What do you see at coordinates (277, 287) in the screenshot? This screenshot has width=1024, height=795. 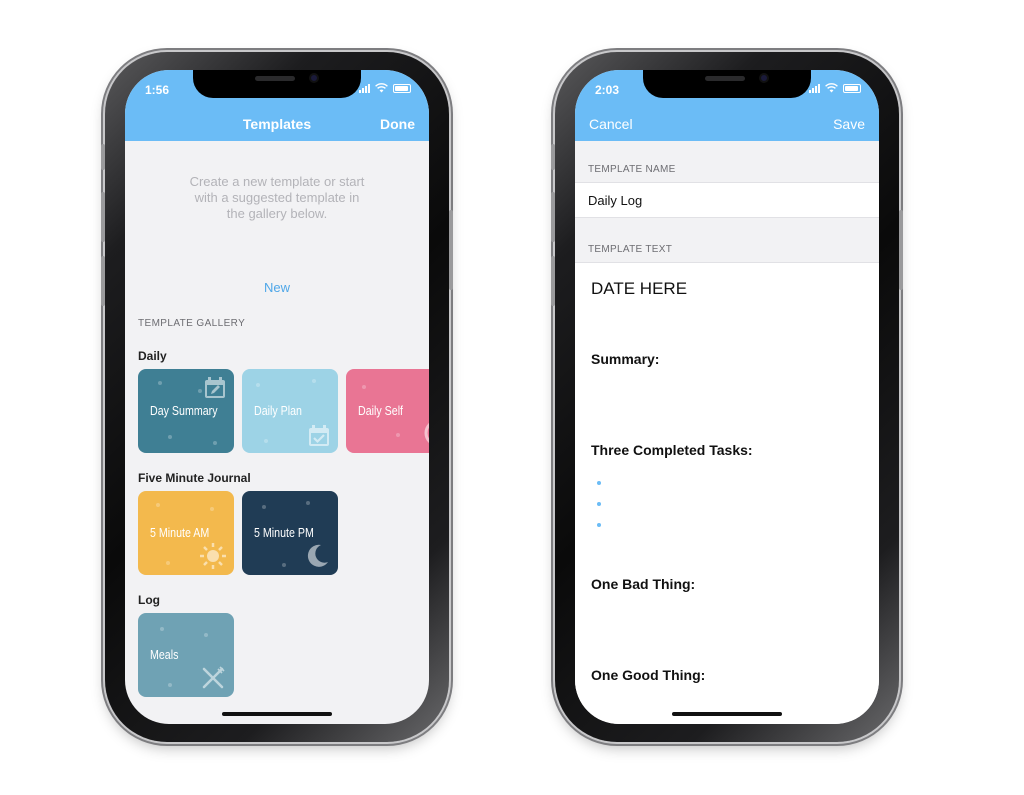 I see `new-template-button: New` at bounding box center [277, 287].